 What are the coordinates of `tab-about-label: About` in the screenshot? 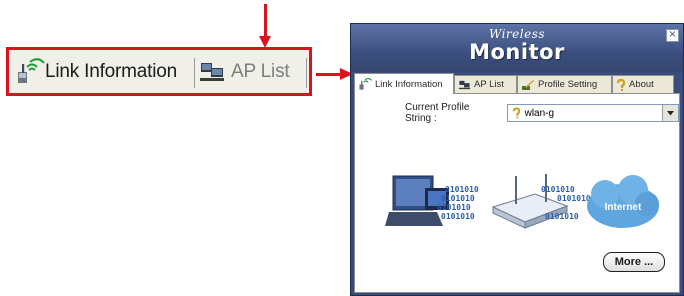 It's located at (641, 84).